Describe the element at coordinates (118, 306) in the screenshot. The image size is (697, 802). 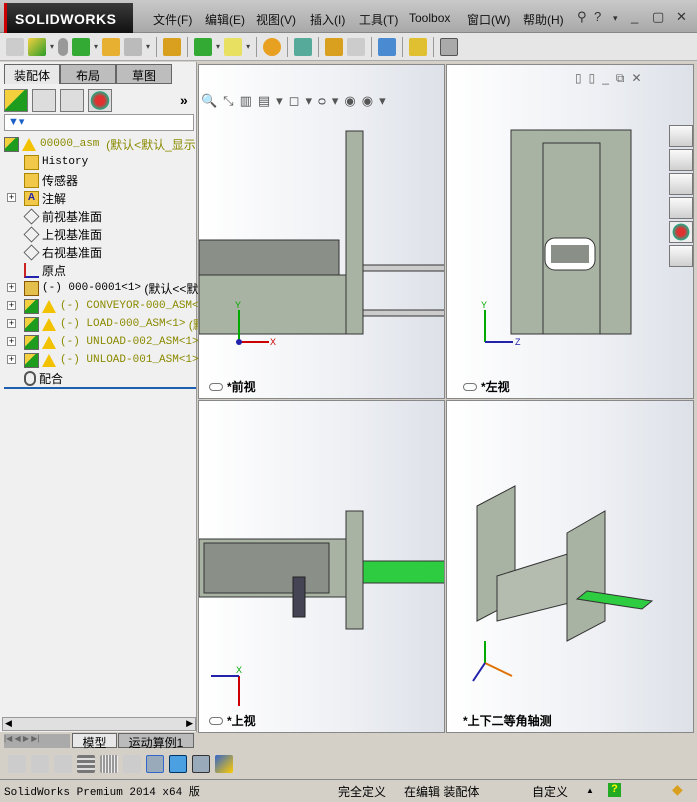
I see `tree-item-subassembly: (-) CONVEYOR-000_ASM<1>` at that location.